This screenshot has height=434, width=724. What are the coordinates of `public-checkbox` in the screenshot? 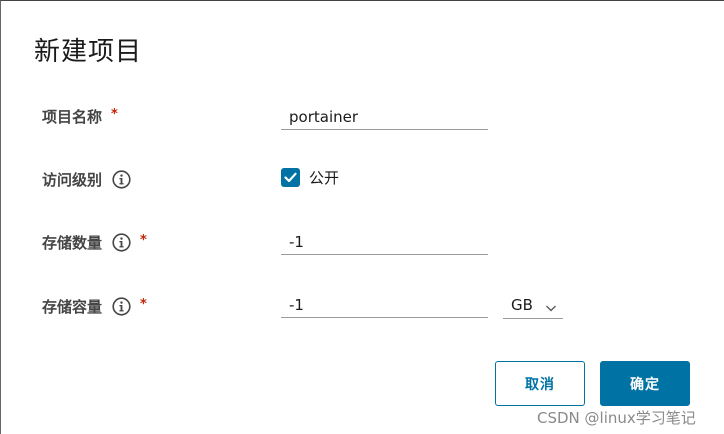 It's located at (290, 177).